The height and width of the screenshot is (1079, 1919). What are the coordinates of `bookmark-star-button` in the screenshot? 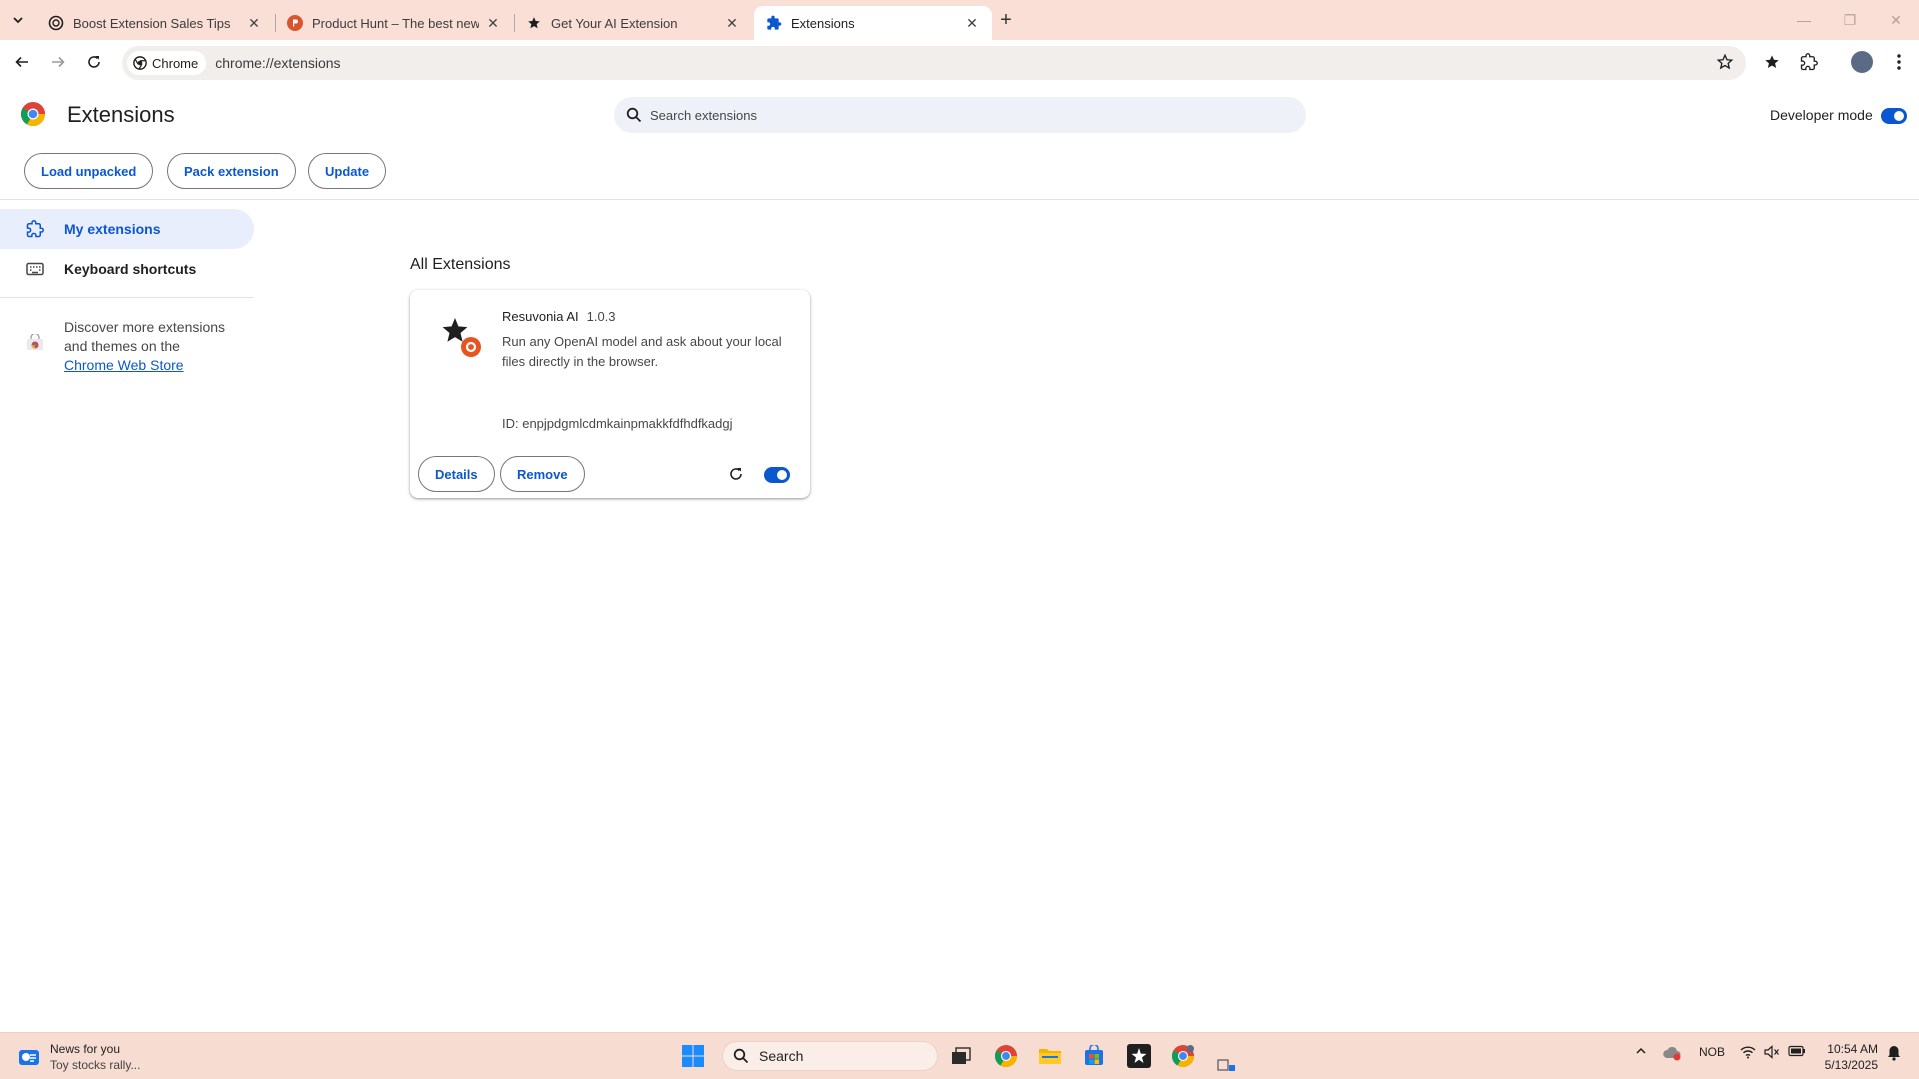 It's located at (1725, 64).